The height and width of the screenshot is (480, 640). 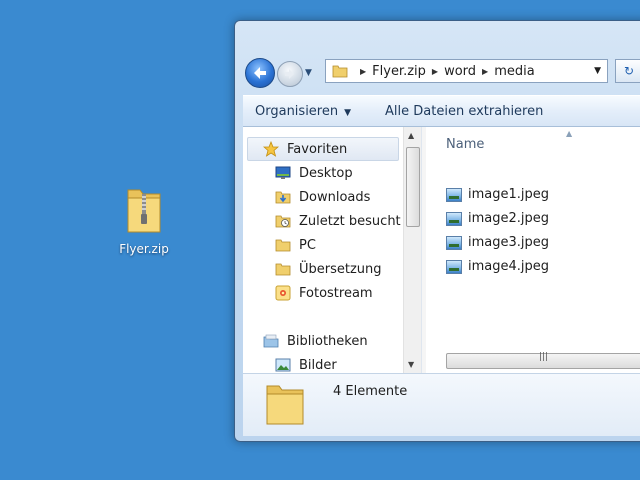 I want to click on nav-item-recent-places: Zuletzt besucht, so click(x=338, y=221).